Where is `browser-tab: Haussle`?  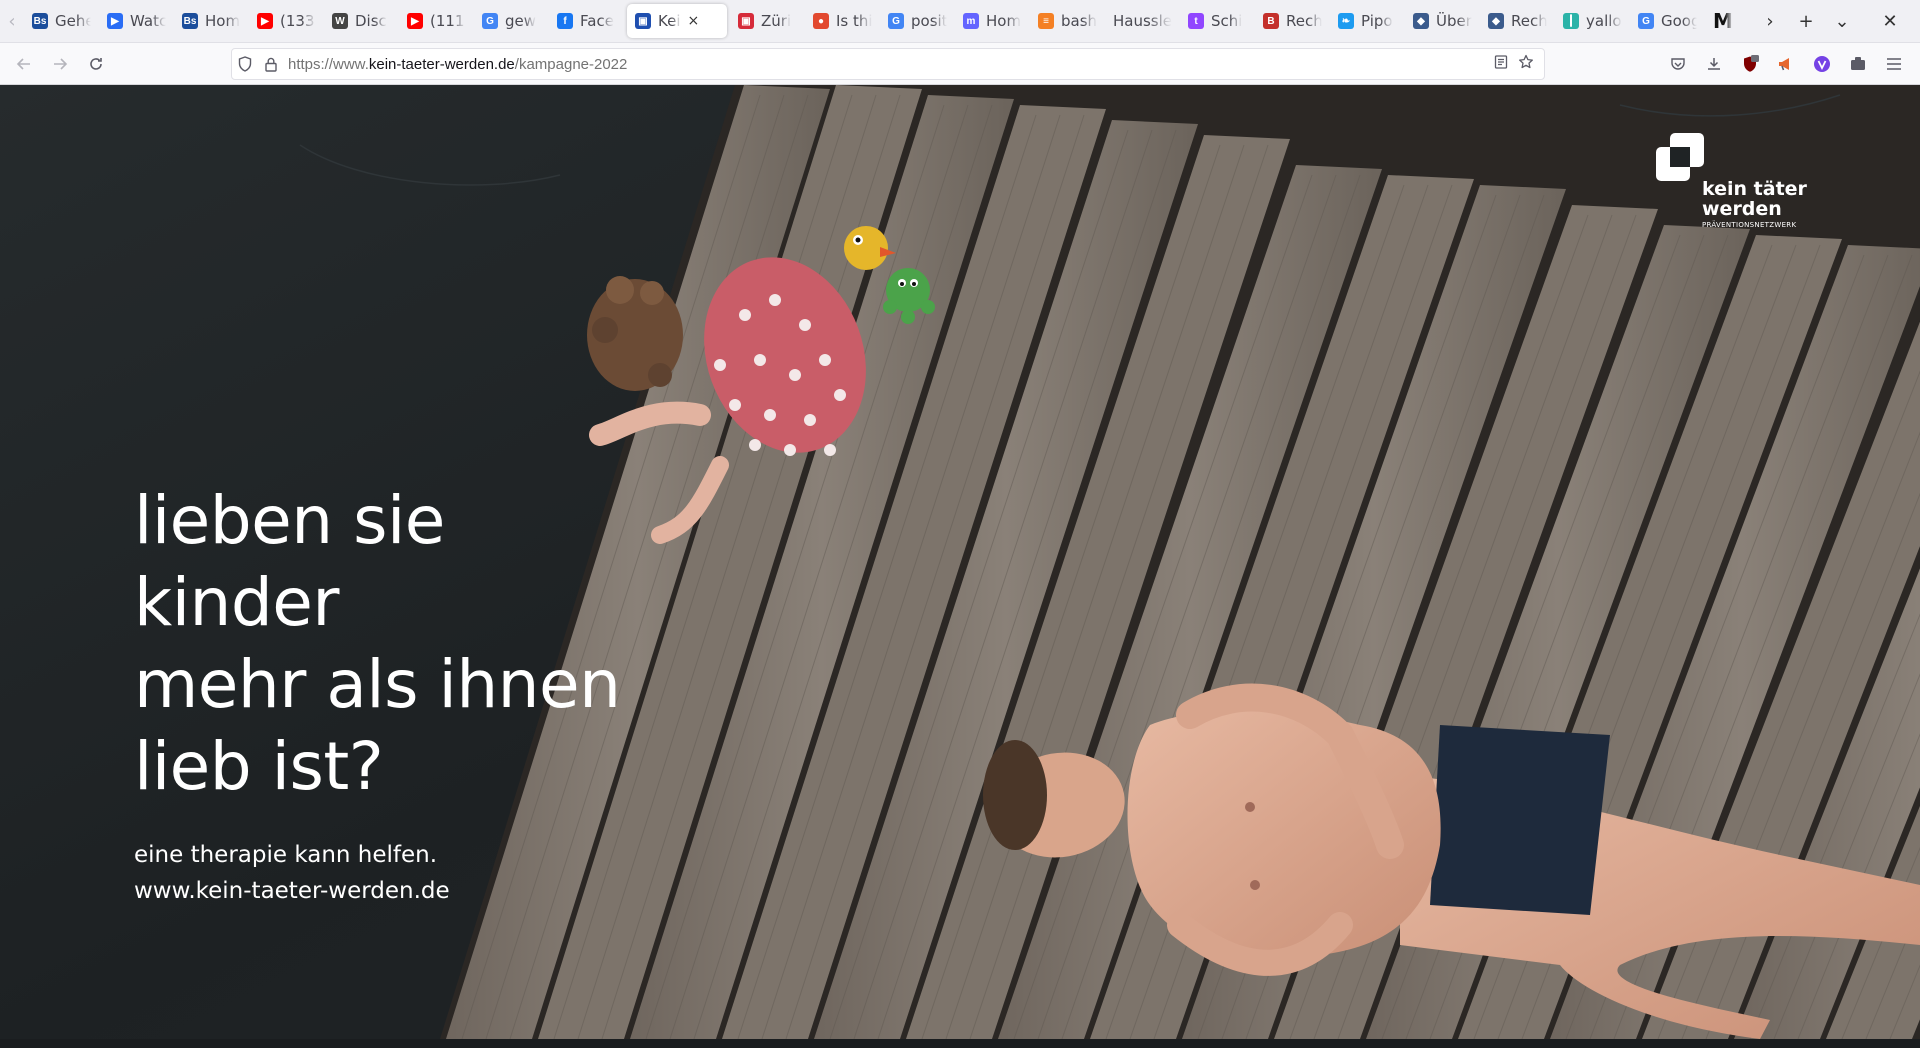
browser-tab: Haussle is located at coordinates (1142, 21).